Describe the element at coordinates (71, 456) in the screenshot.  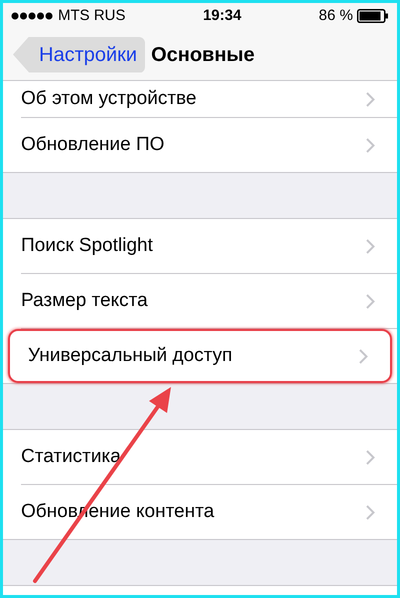
I see `row-label: Статистика` at that location.